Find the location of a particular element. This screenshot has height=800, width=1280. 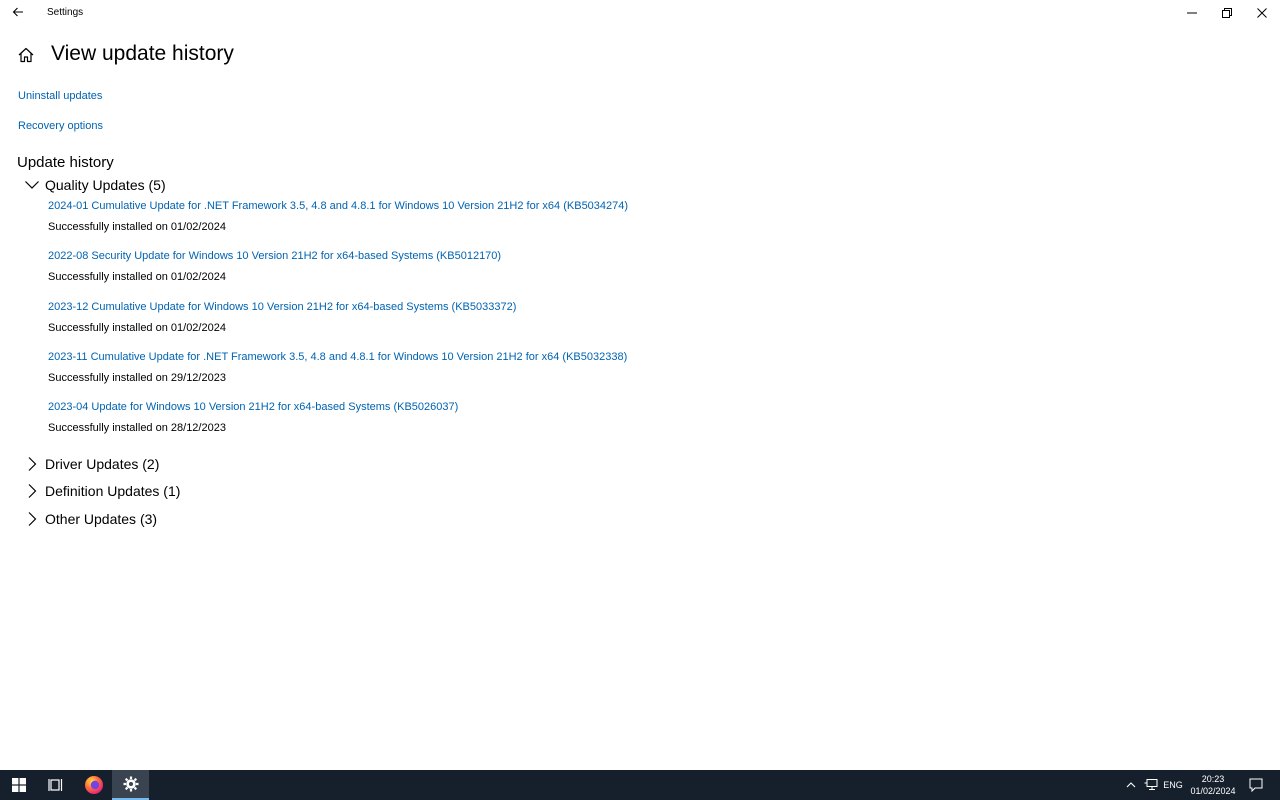

firefox-icon is located at coordinates (93, 785).